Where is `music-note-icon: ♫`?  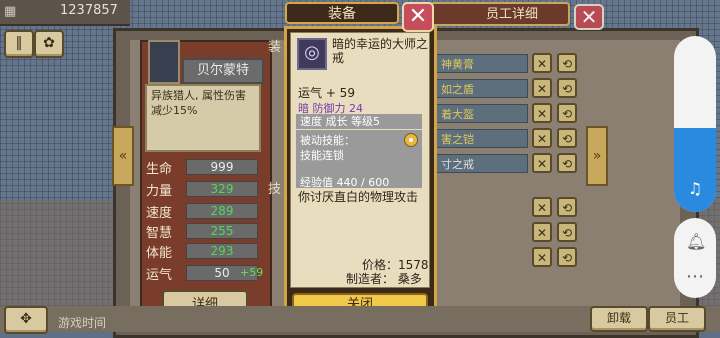
music-note-icon: ♫ is located at coordinates (695, 188).